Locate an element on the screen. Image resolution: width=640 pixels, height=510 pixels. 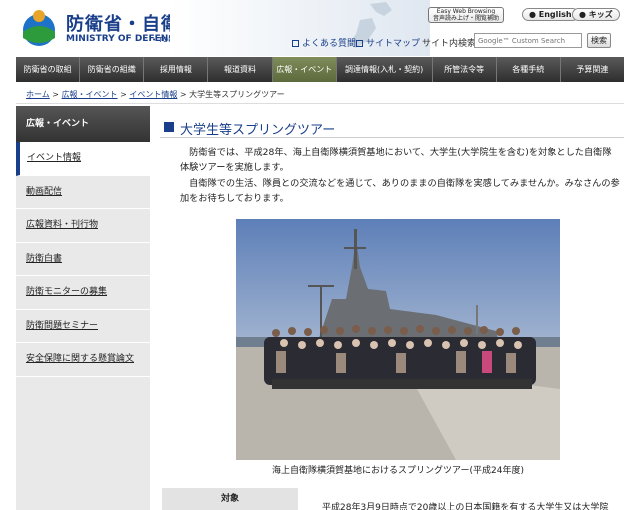
search-input is located at coordinates (528, 40).